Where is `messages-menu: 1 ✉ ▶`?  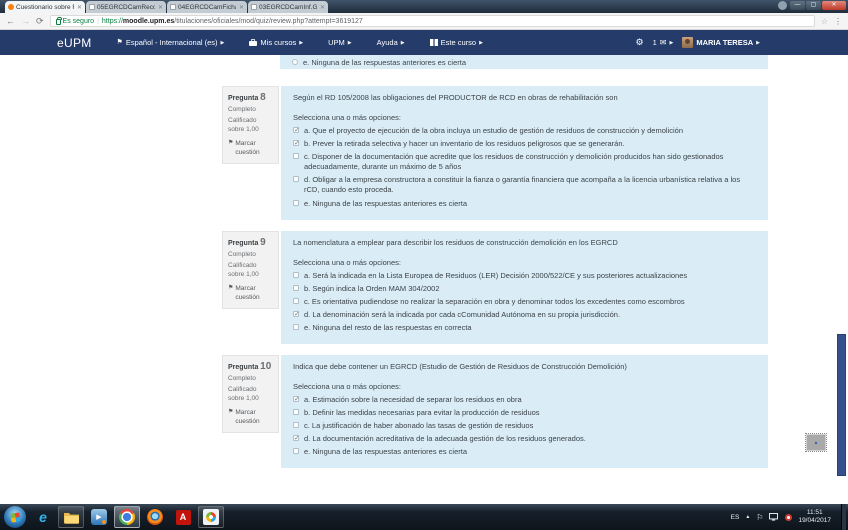
messages-menu: 1 ✉ ▶ is located at coordinates (663, 42).